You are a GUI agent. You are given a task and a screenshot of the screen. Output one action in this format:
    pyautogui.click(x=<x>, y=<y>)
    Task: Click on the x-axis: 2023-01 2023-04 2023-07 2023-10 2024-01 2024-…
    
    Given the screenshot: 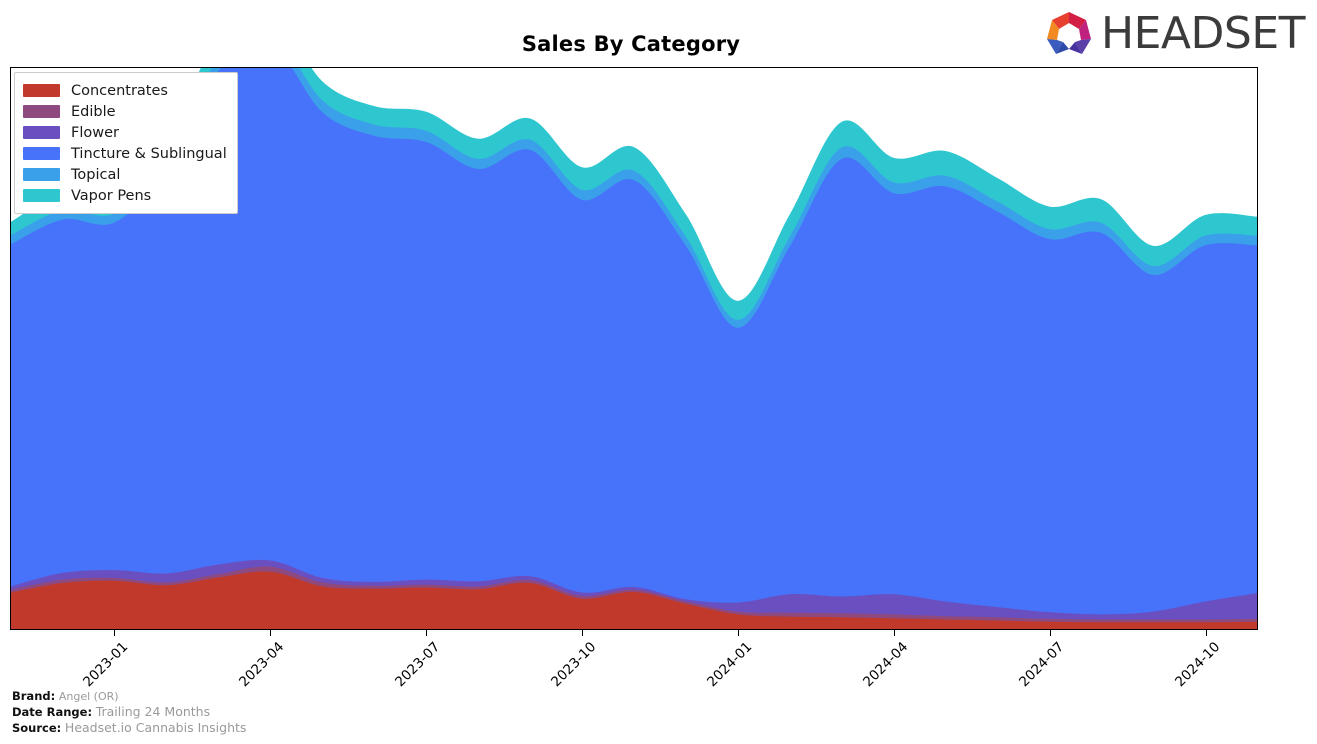 What is the action you would take?
    pyautogui.click(x=634, y=660)
    